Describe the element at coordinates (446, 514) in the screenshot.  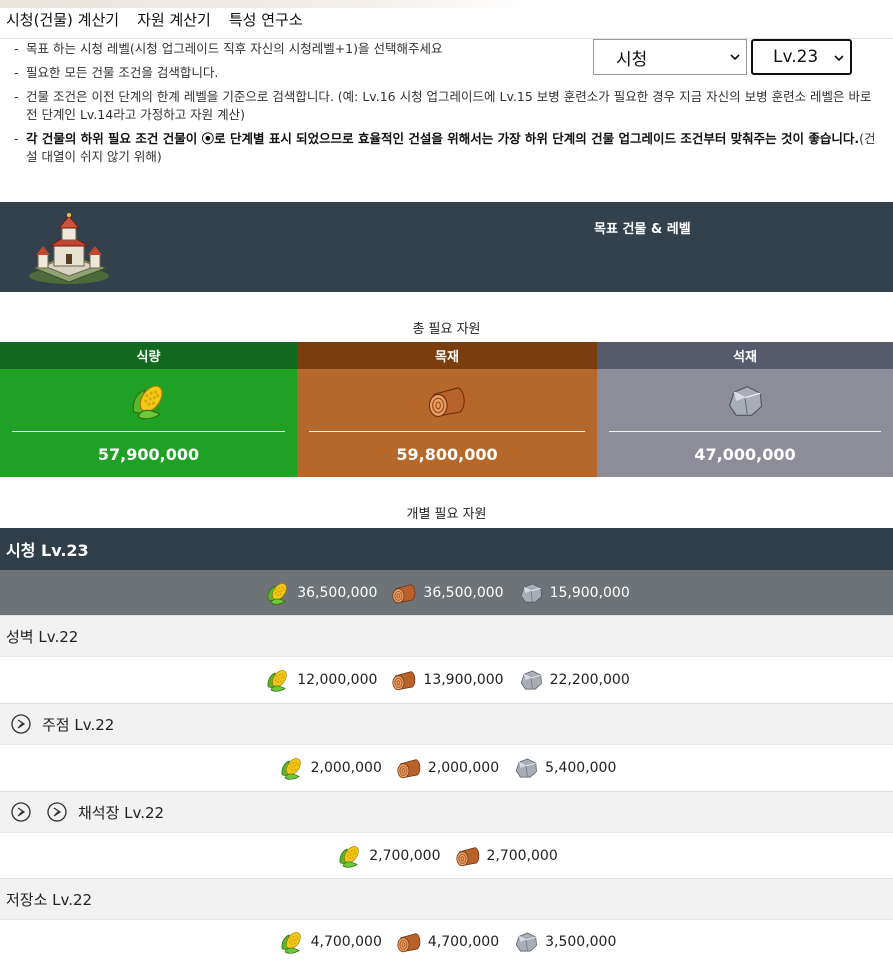
I see `individual-title: 개별 필요 자원` at that location.